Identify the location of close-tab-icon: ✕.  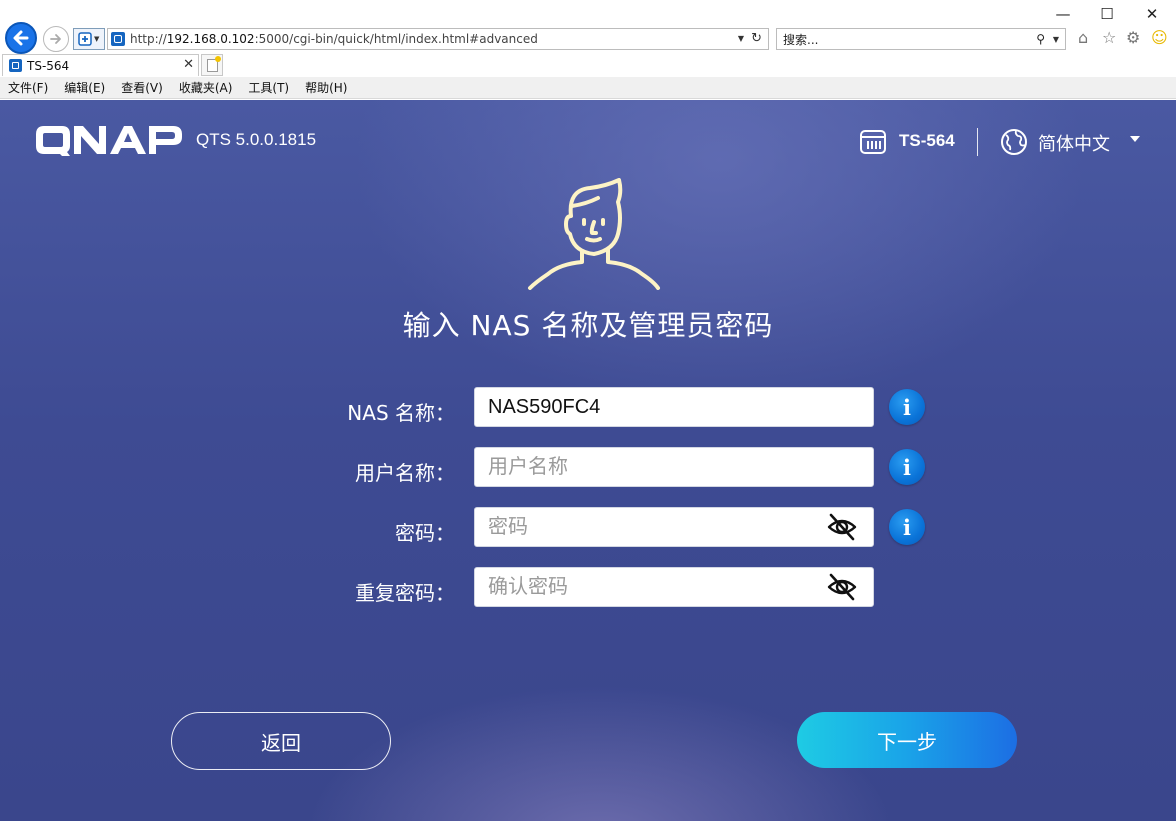
(188, 64).